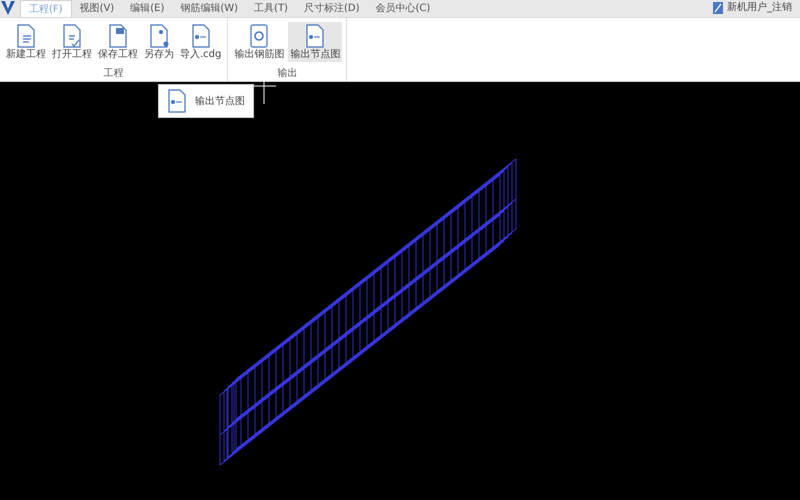 The height and width of the screenshot is (500, 800). I want to click on group-title: 输出, so click(287, 74).